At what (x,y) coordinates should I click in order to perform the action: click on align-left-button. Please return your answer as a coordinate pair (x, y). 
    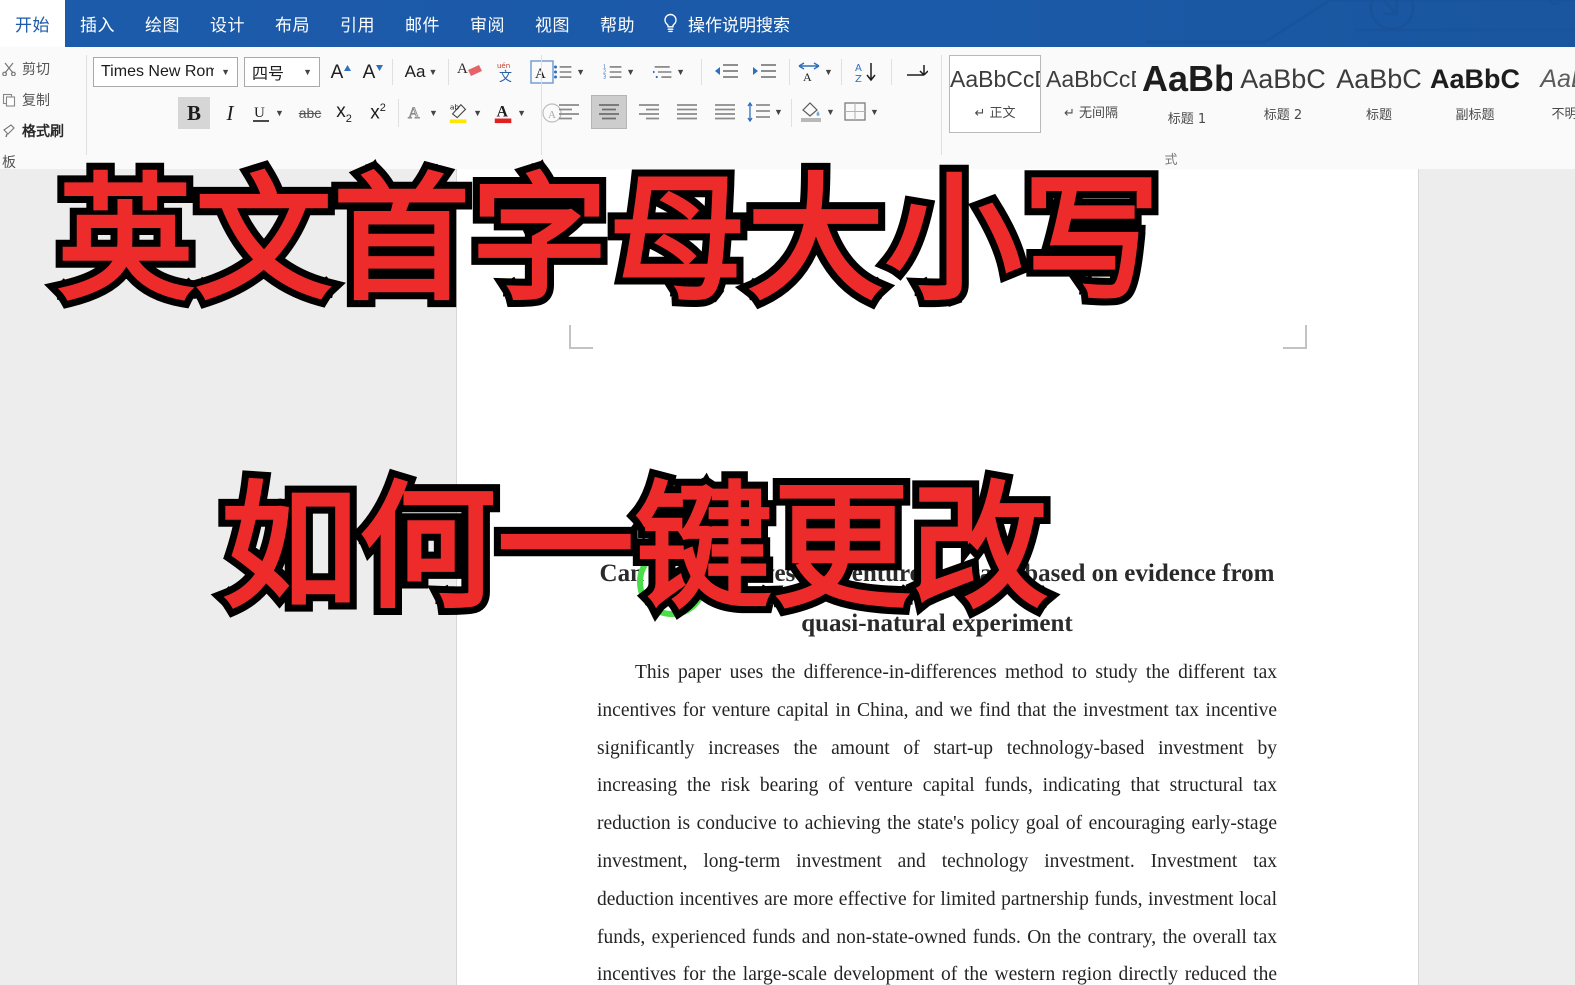
    Looking at the image, I should click on (569, 112).